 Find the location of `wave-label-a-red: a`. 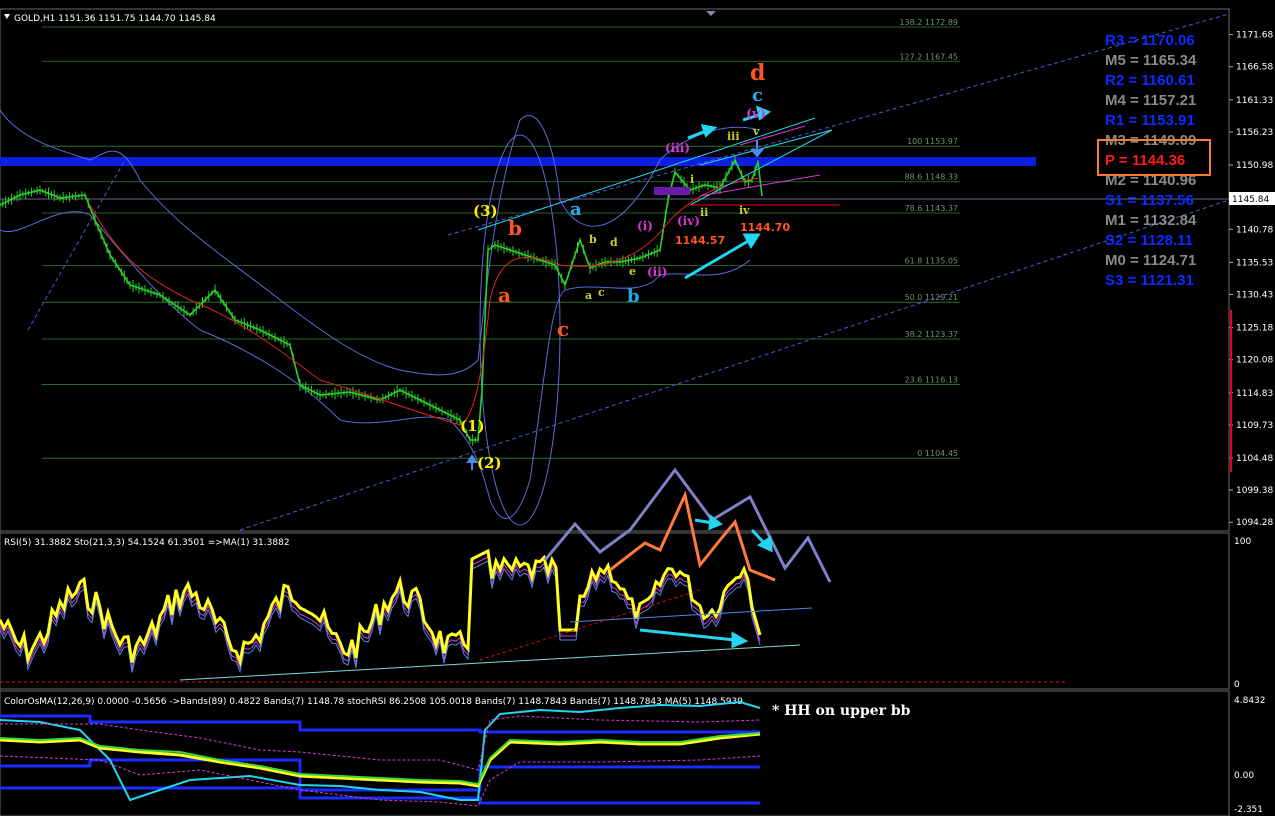

wave-label-a-red: a is located at coordinates (504, 295).